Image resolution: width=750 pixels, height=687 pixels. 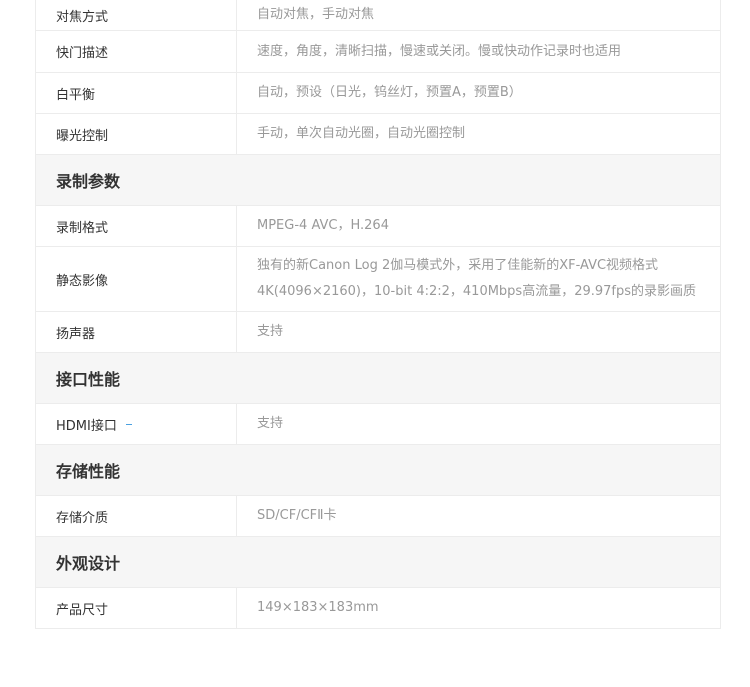 I want to click on spec-label: 快门描述, so click(x=136, y=51).